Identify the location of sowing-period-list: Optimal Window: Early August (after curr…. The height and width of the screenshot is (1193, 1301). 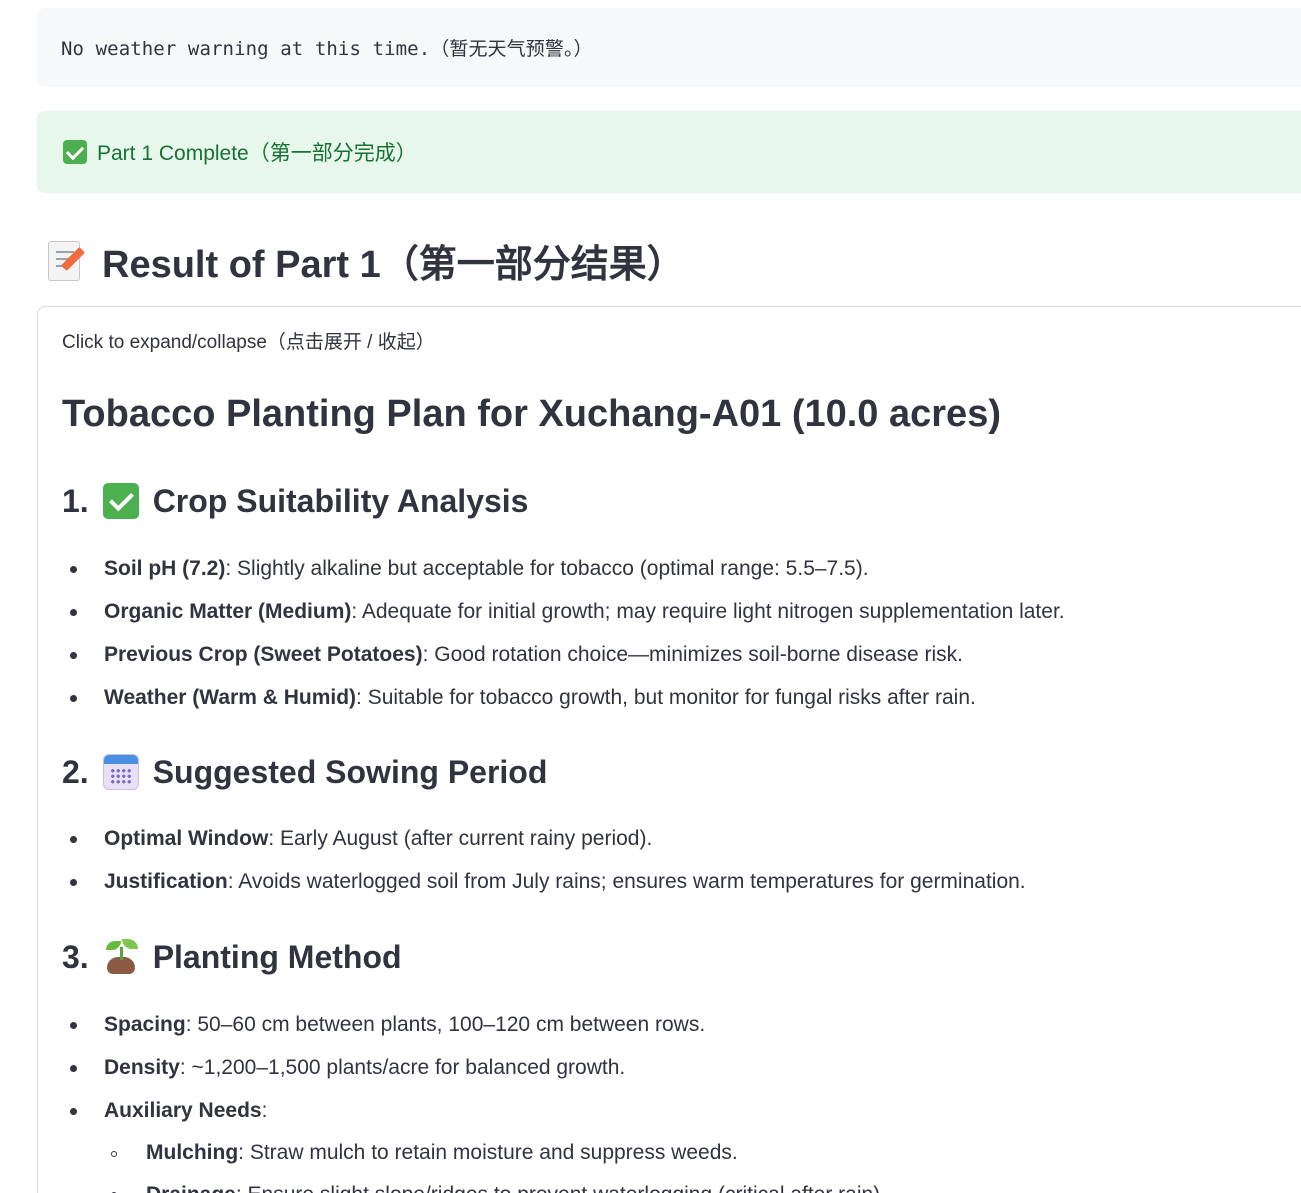
(672, 860).